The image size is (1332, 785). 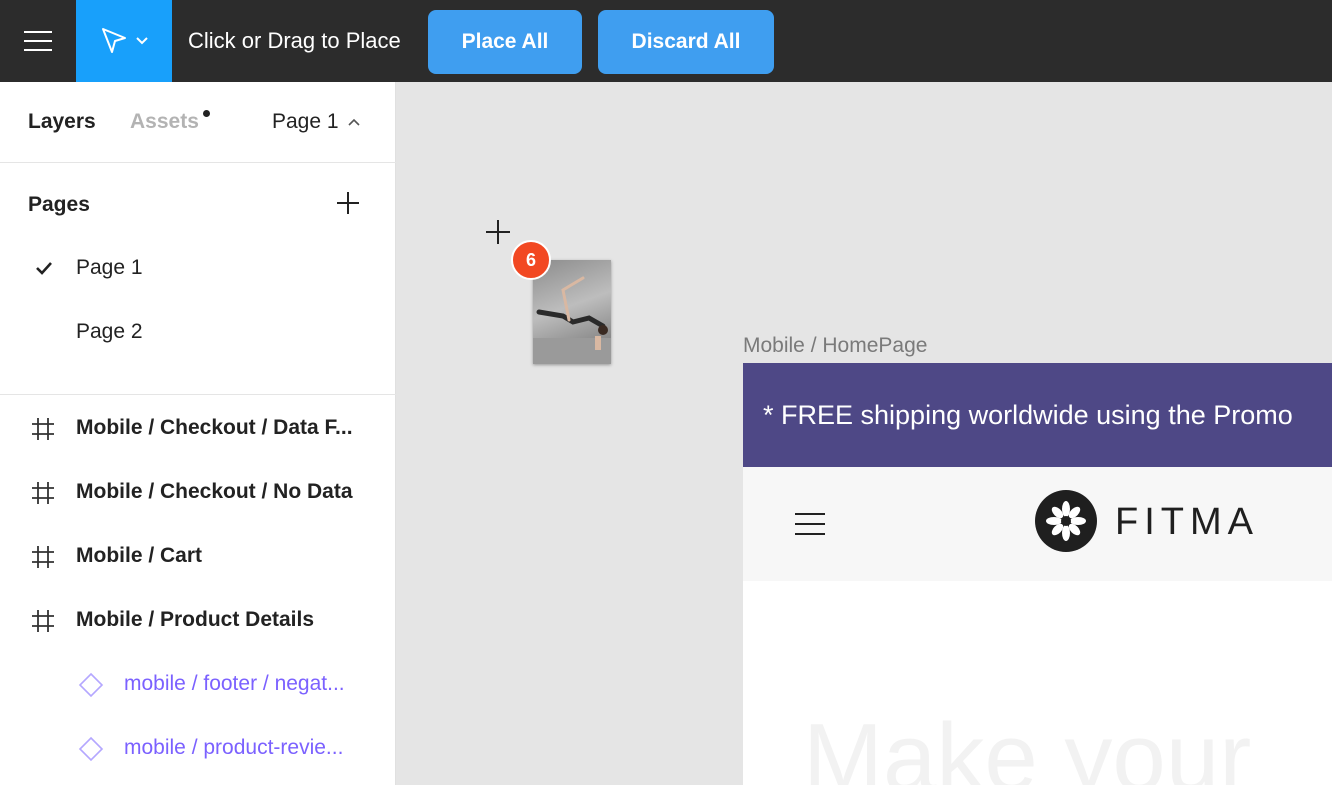 I want to click on brand-logo-text: FITMA, so click(x=1187, y=522).